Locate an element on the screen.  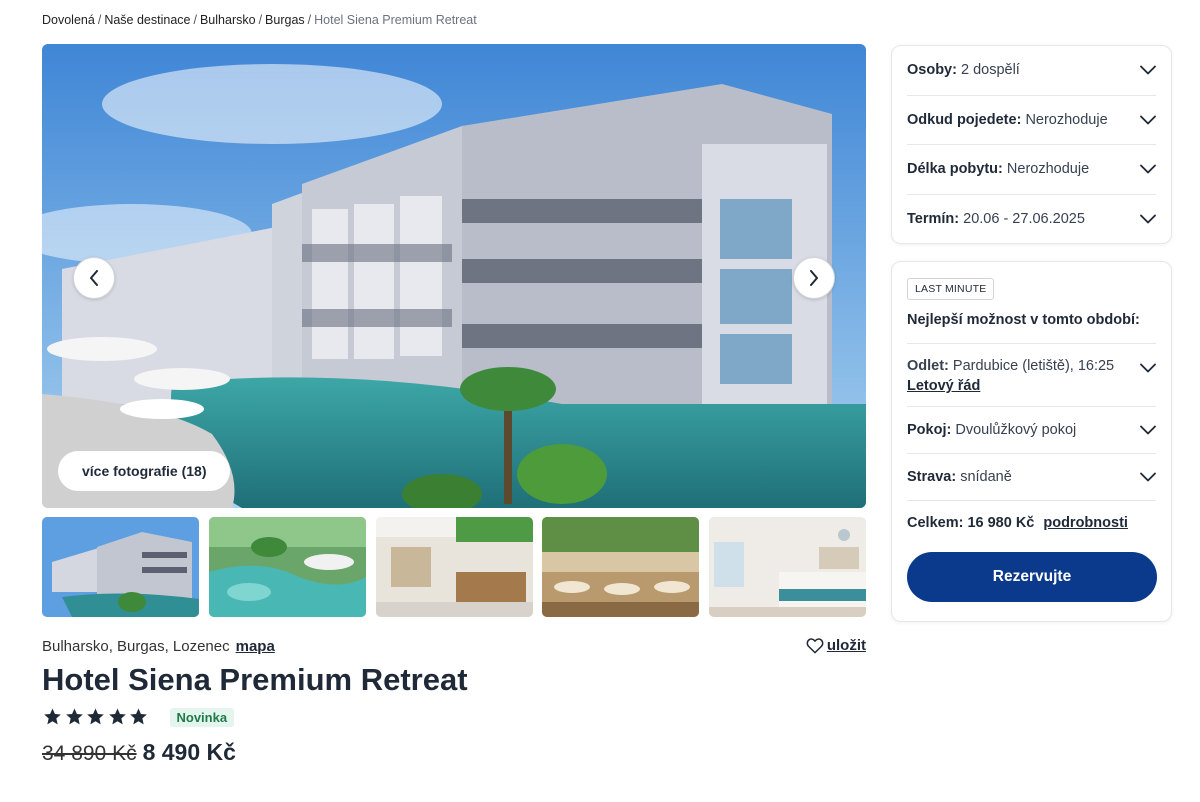
thumbnail-hotel-lobby is located at coordinates (454, 567).